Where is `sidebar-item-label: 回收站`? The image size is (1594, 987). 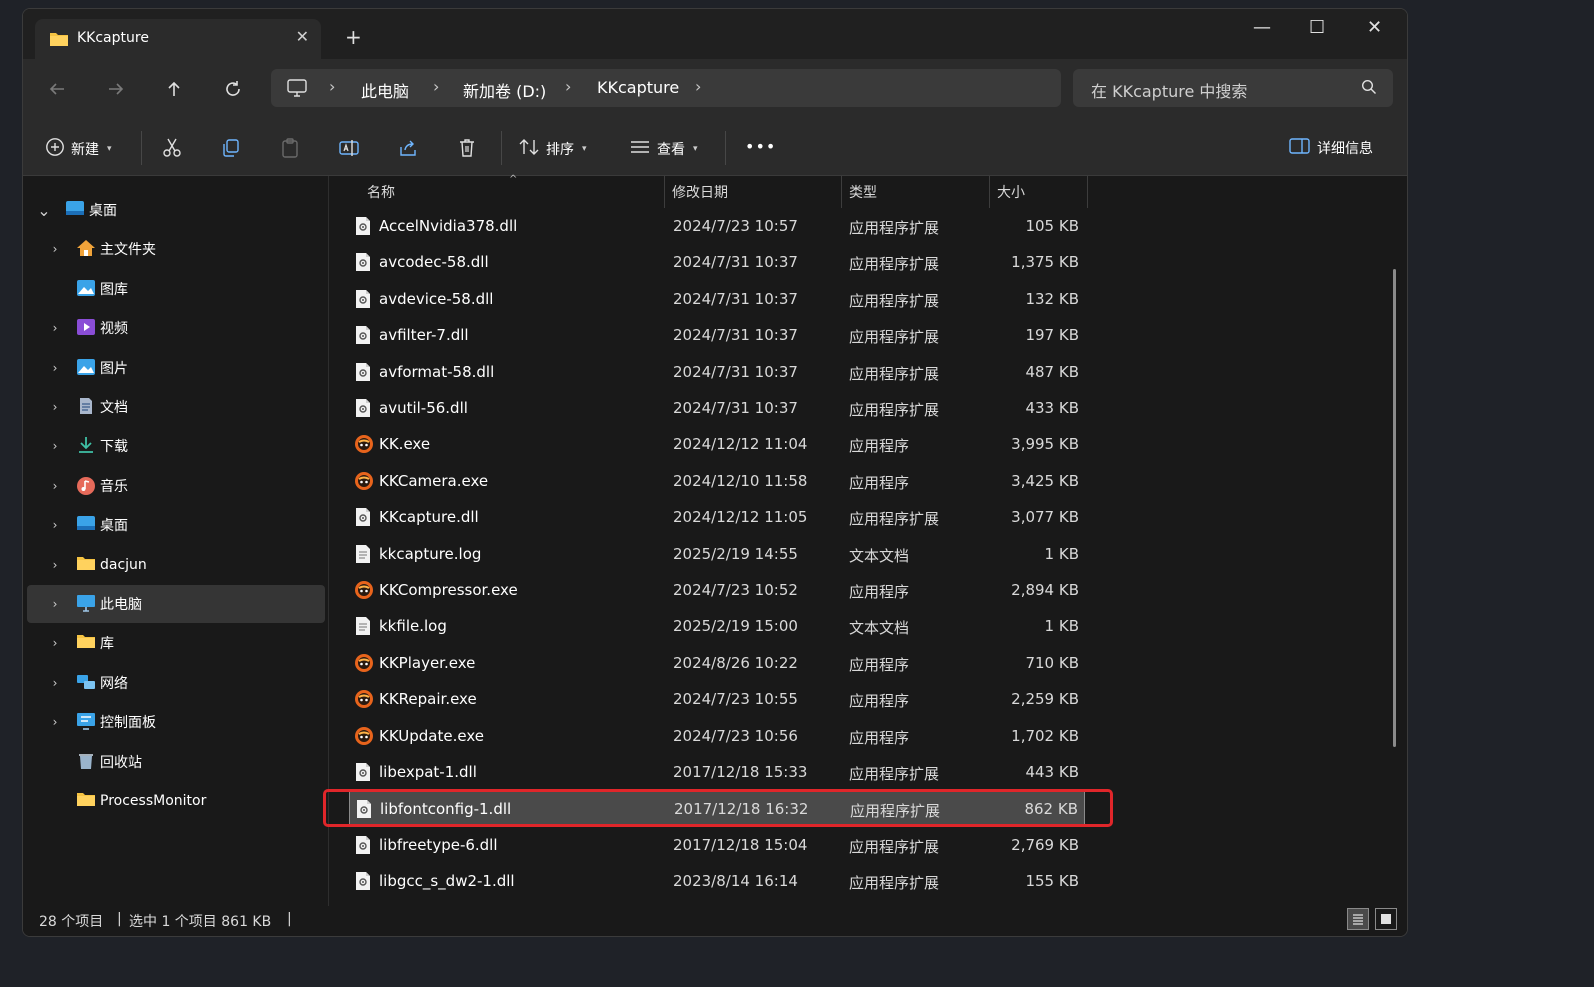
sidebar-item-label: 回收站 is located at coordinates (121, 762).